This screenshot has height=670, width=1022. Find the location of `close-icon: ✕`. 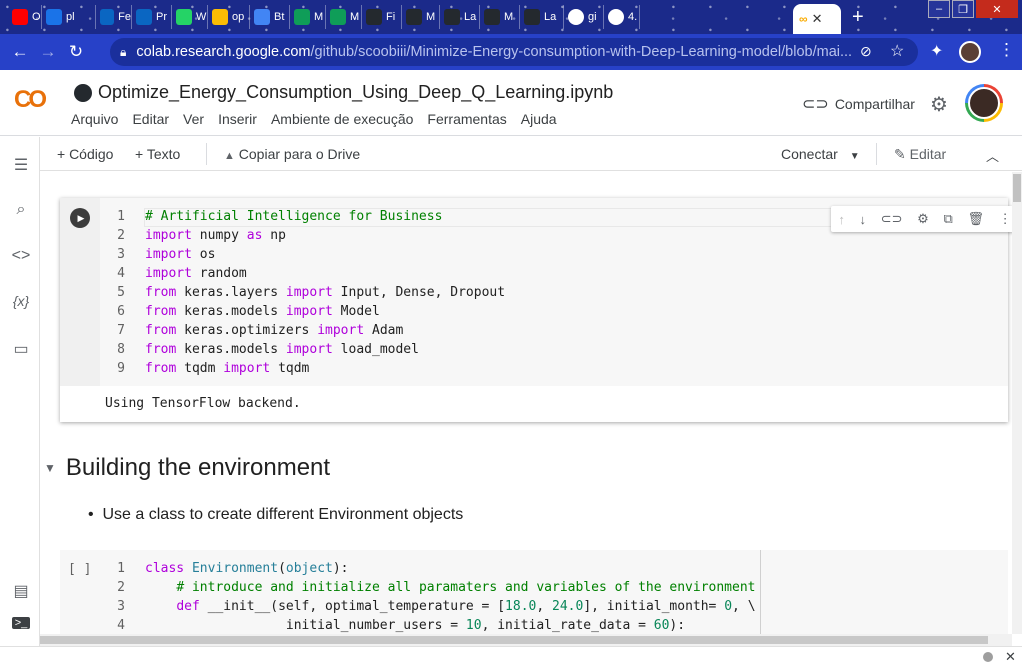

close-icon: ✕ is located at coordinates (1010, 657).